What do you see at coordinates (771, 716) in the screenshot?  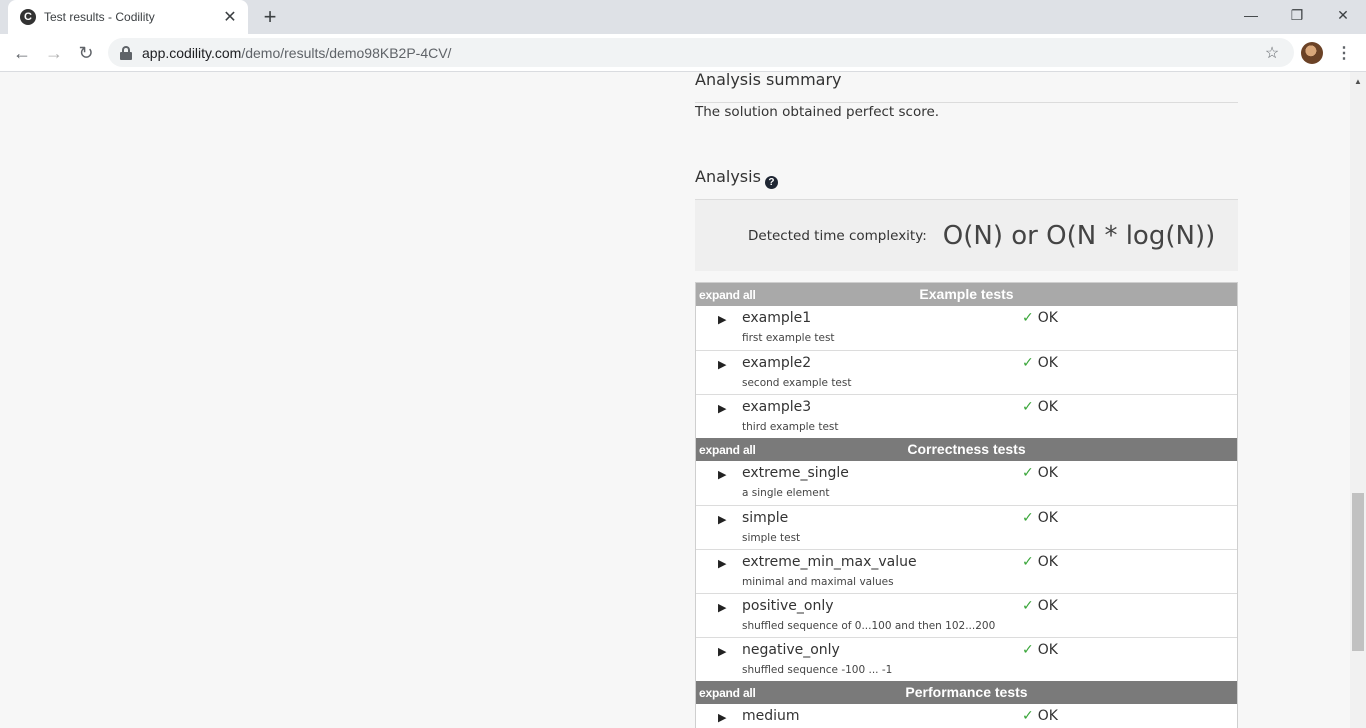 I see `test-name: medium` at bounding box center [771, 716].